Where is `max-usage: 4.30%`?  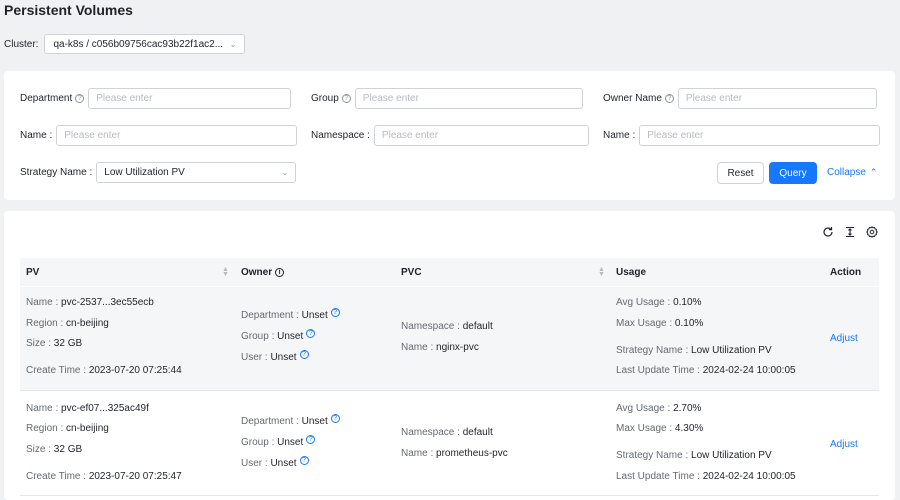 max-usage: 4.30% is located at coordinates (689, 428).